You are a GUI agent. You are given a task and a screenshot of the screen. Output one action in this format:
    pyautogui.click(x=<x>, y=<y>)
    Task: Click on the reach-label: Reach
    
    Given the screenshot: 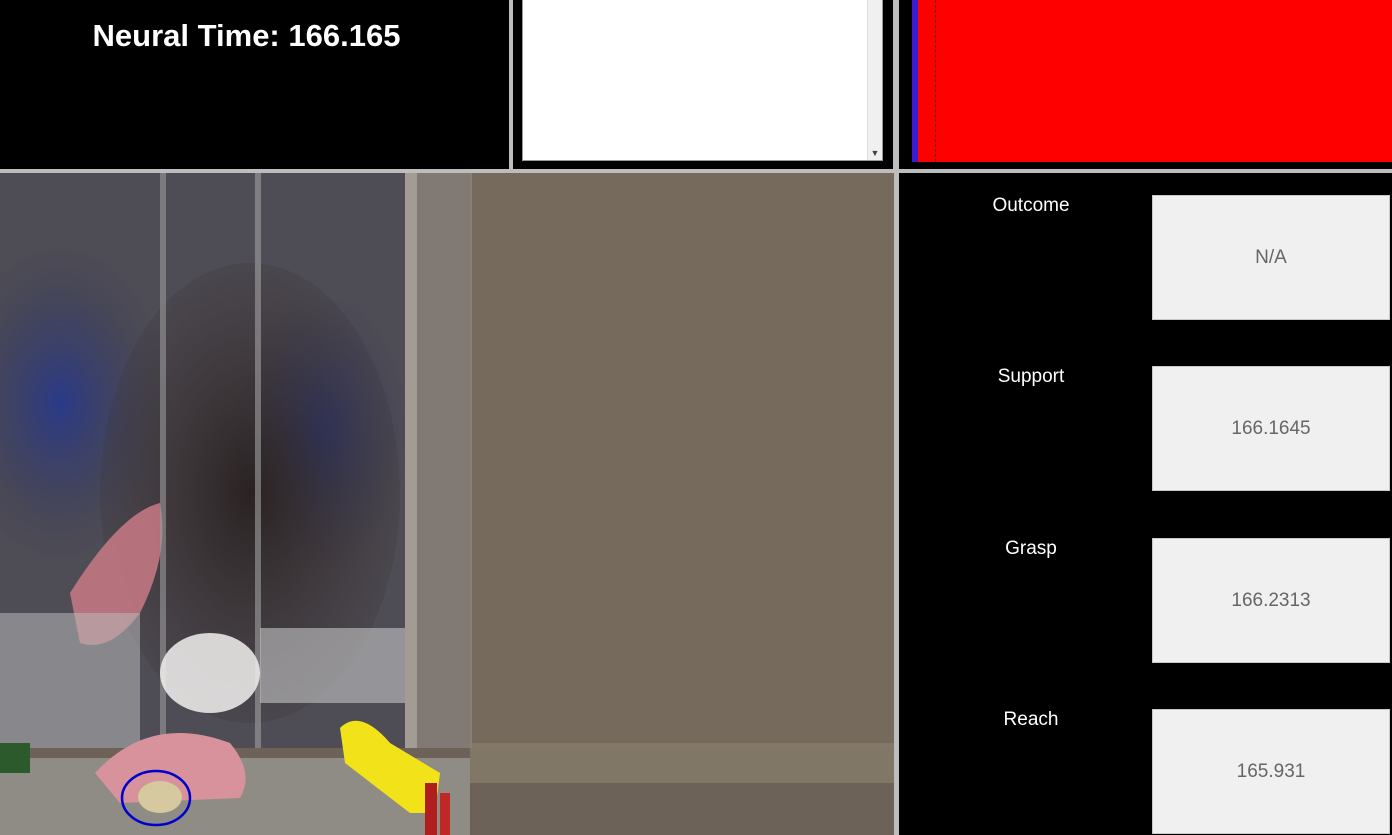 What is the action you would take?
    pyautogui.click(x=1031, y=719)
    